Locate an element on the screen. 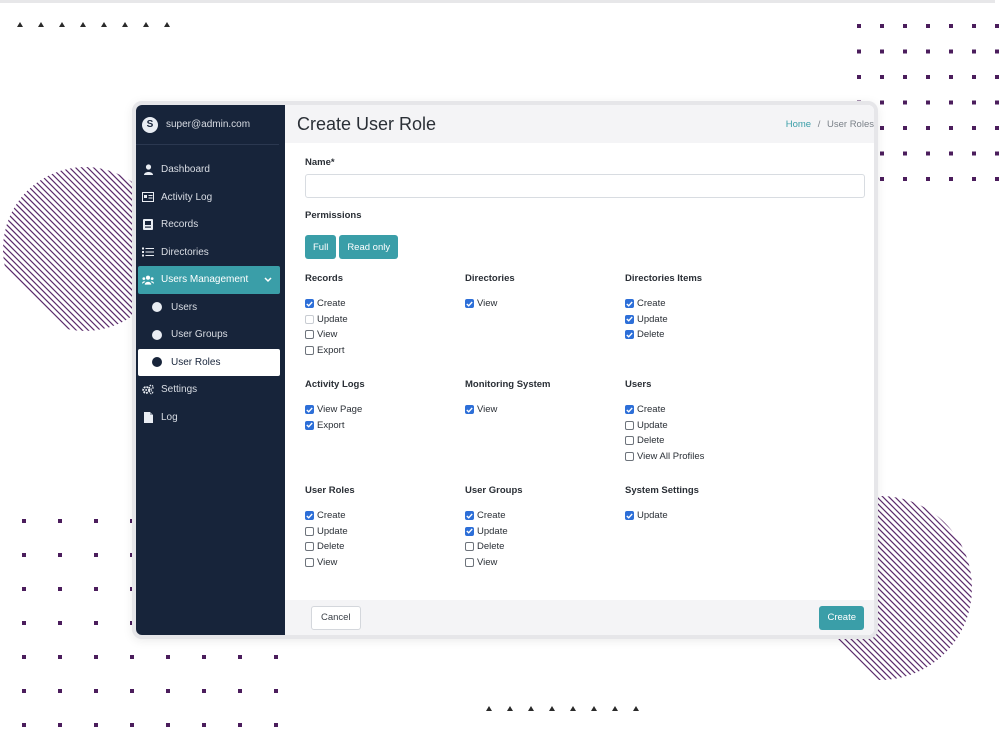 This screenshot has width=1000, height=750. record-icon is located at coordinates (148, 225).